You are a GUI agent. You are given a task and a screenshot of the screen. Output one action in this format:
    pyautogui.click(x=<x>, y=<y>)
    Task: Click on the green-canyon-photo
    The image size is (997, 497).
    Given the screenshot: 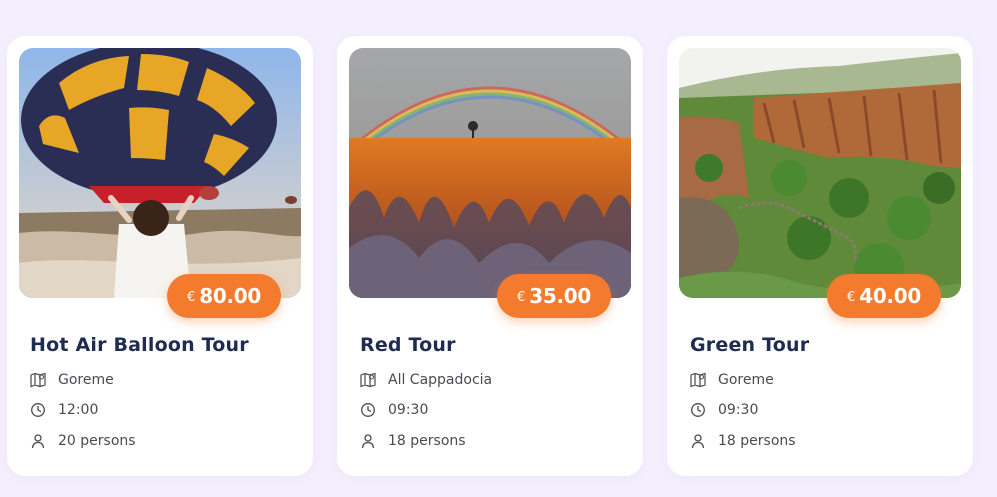 What is the action you would take?
    pyautogui.click(x=820, y=173)
    